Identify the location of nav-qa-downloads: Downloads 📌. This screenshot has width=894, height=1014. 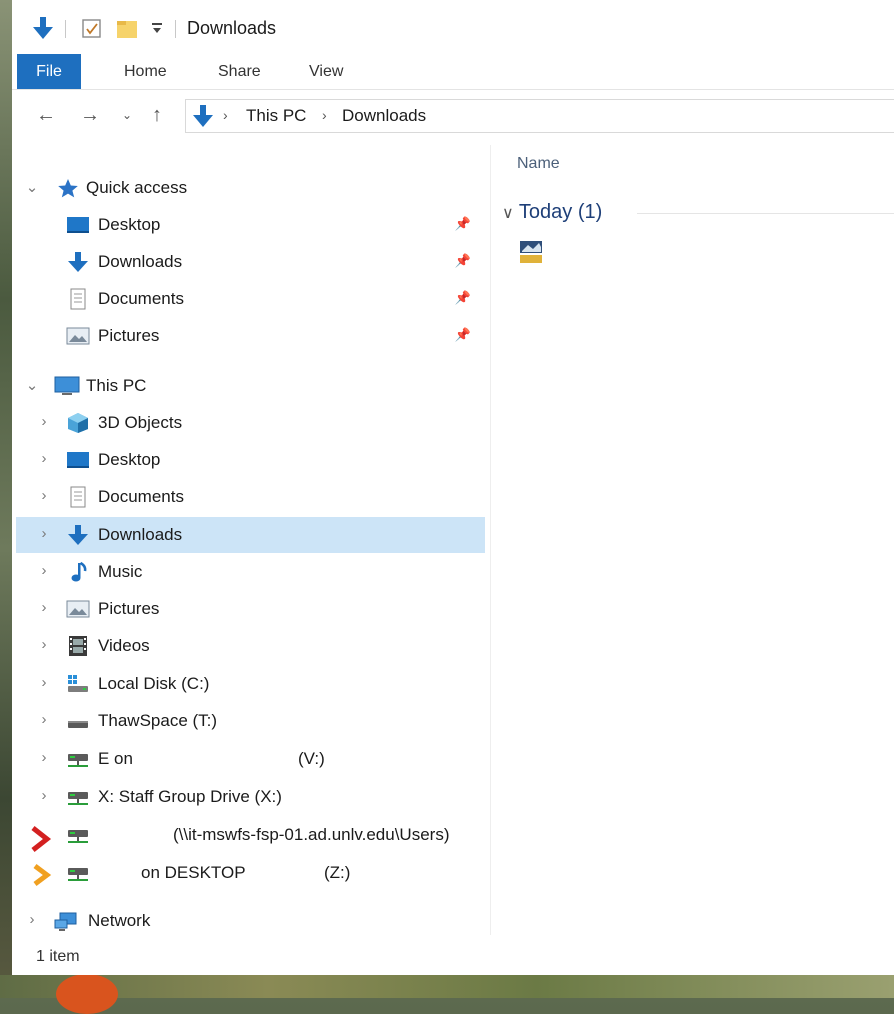
(250, 262).